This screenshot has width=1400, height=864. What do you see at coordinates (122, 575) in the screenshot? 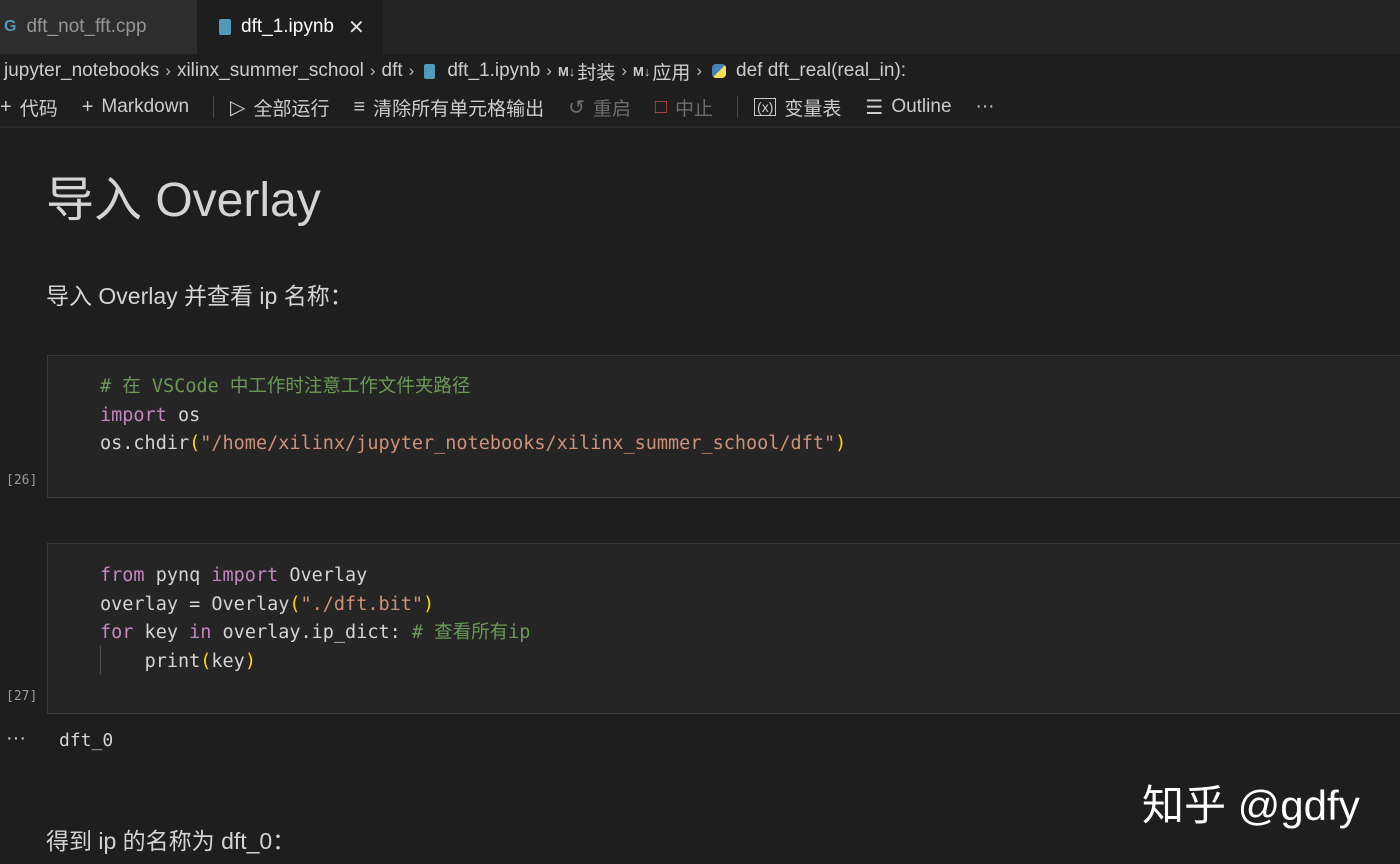
I see `code-keyword: from` at bounding box center [122, 575].